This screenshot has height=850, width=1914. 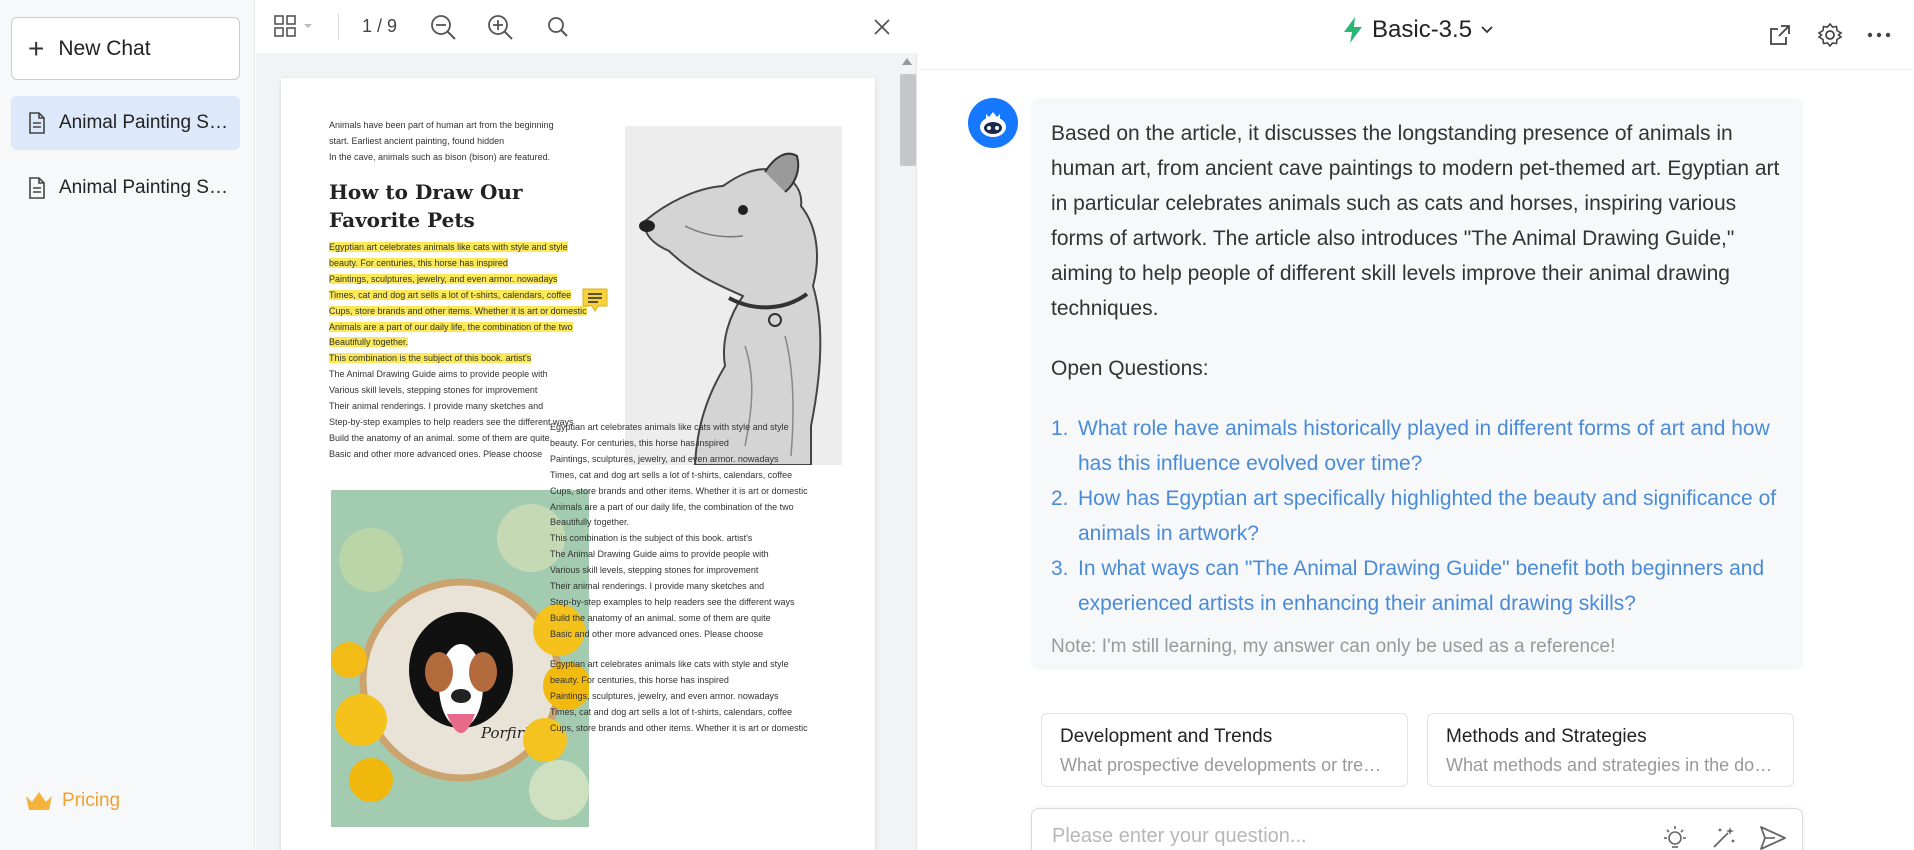 I want to click on pdf-text-line: Beautifully together., so click(x=590, y=522).